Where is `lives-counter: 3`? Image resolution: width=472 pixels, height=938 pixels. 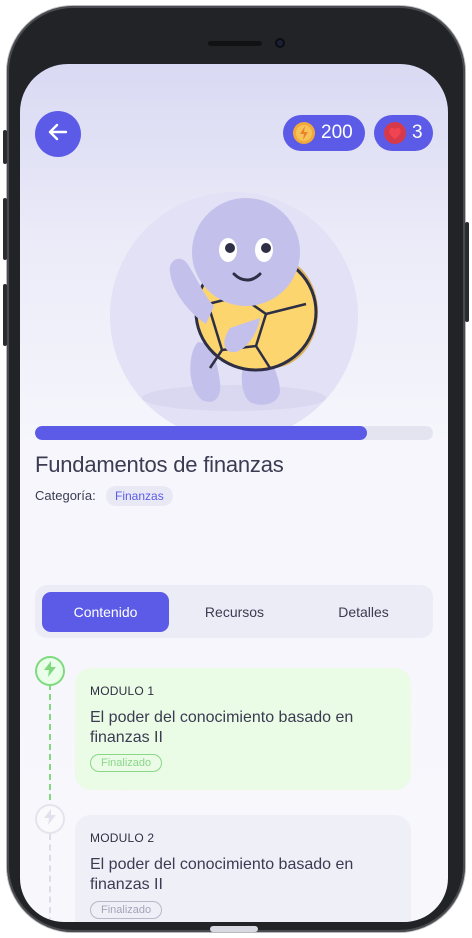 lives-counter: 3 is located at coordinates (403, 133).